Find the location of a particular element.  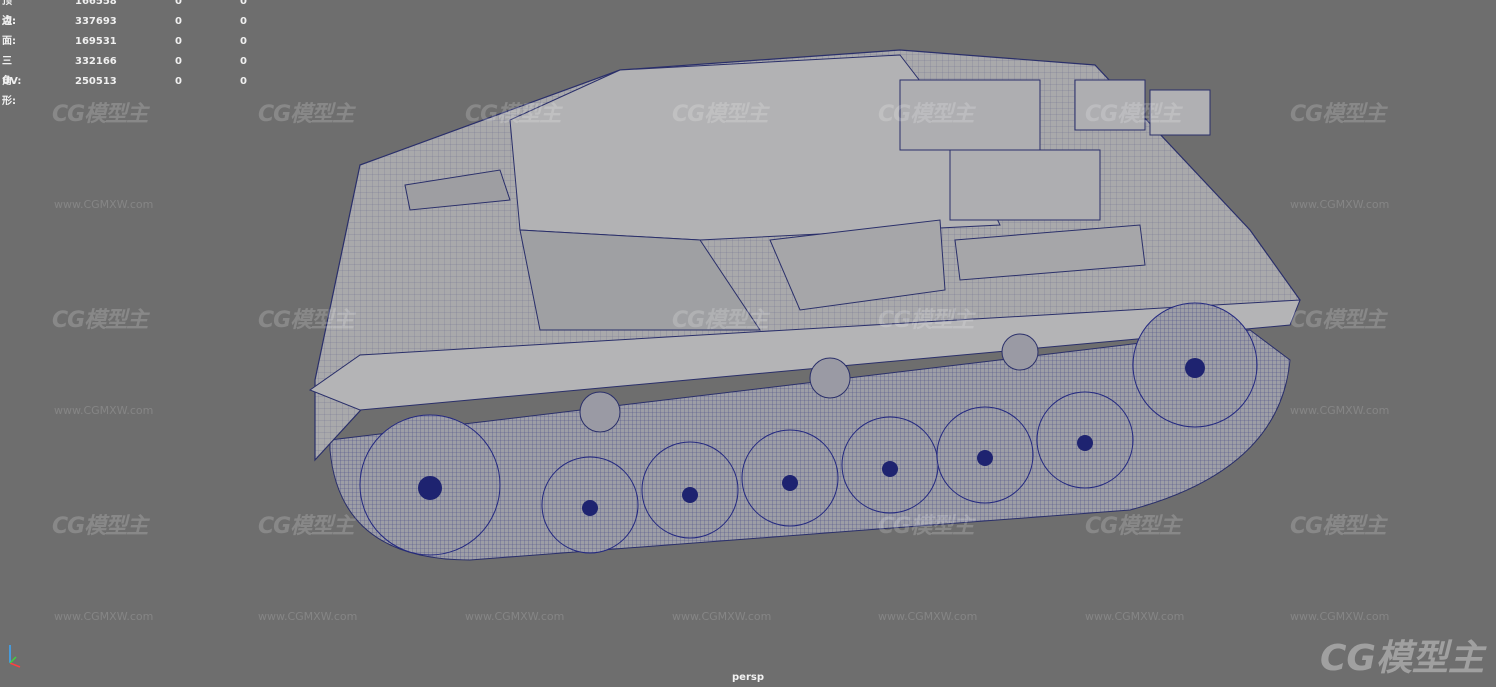

hud-label: 边: is located at coordinates (9, 21).